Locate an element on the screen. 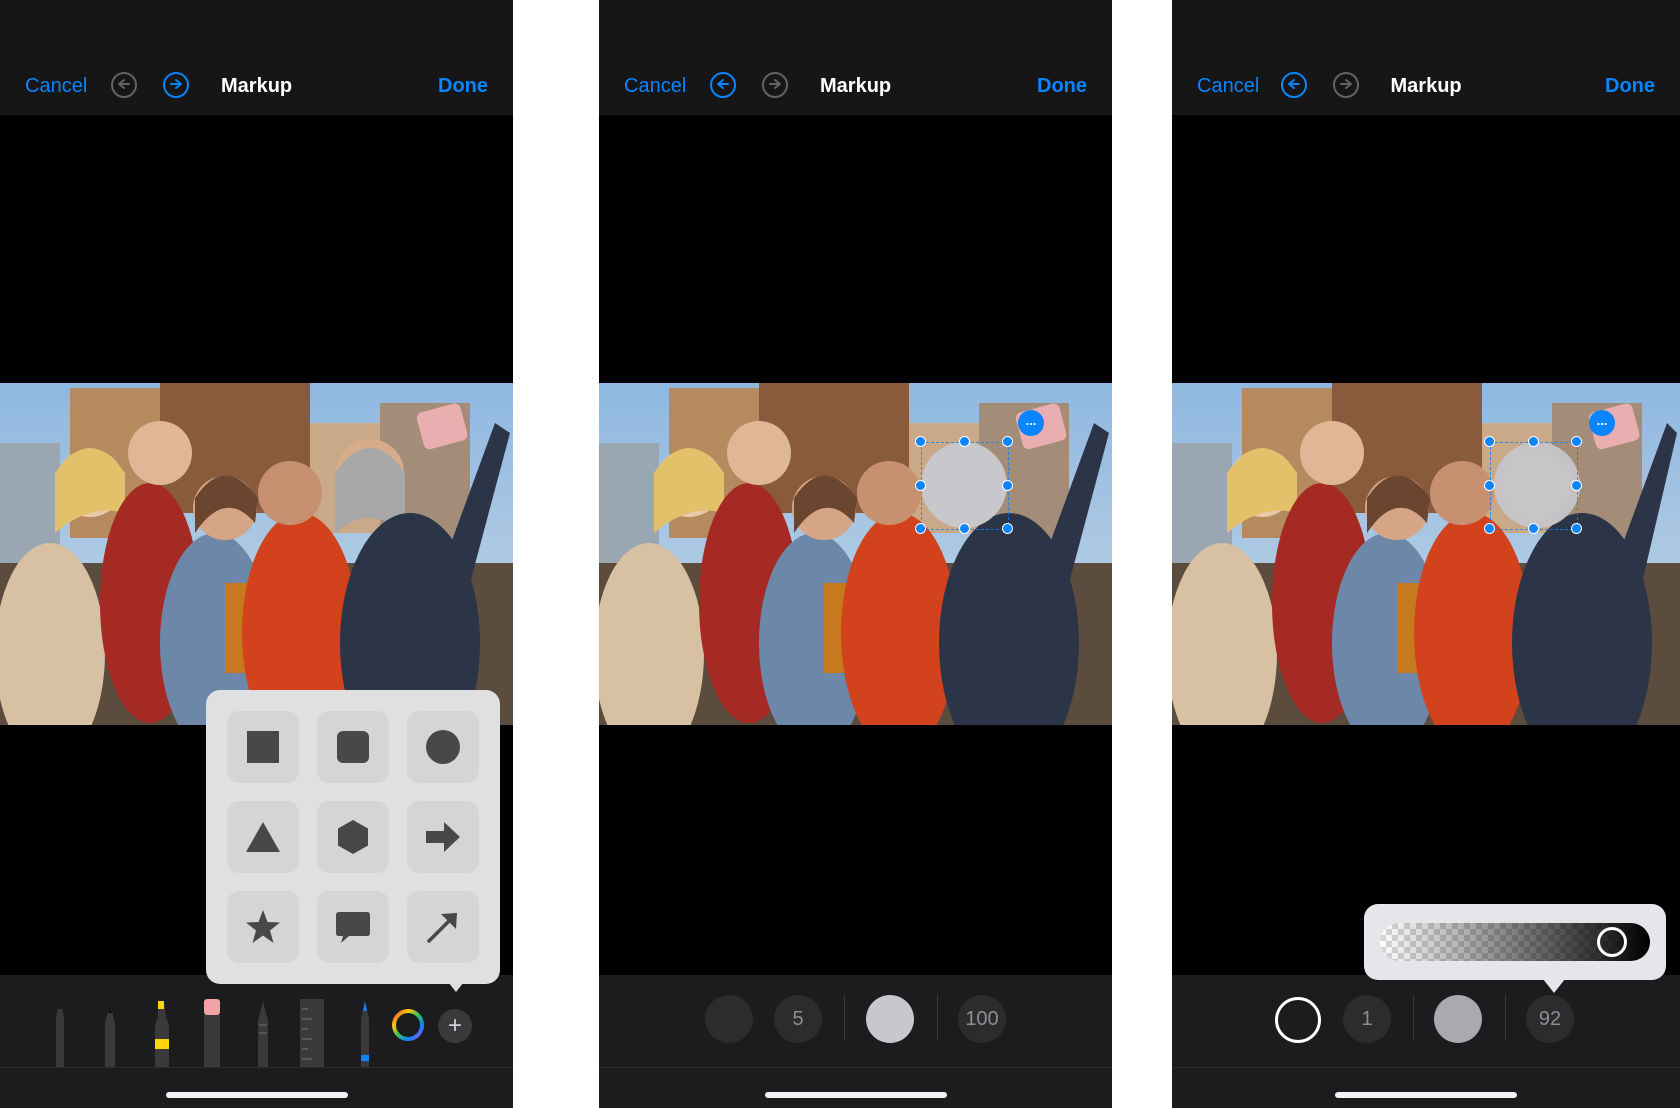 The image size is (1680, 1108). color-picker-icon is located at coordinates (408, 1025).